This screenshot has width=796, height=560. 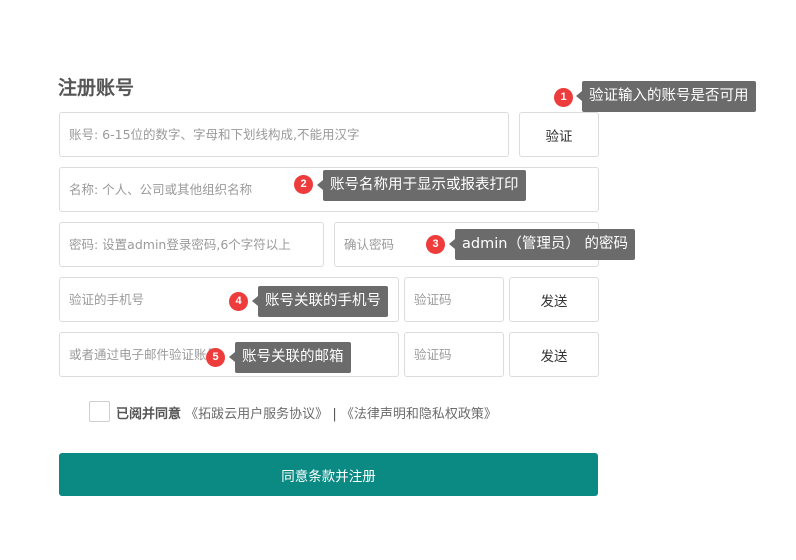 What do you see at coordinates (215, 357) in the screenshot?
I see `annotation-badge-5: 5` at bounding box center [215, 357].